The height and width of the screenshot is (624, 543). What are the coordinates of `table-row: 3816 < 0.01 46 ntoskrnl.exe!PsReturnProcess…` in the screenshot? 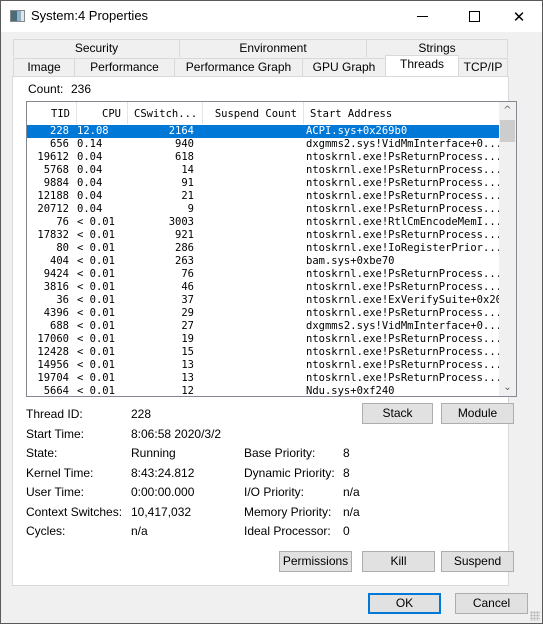 It's located at (264, 287).